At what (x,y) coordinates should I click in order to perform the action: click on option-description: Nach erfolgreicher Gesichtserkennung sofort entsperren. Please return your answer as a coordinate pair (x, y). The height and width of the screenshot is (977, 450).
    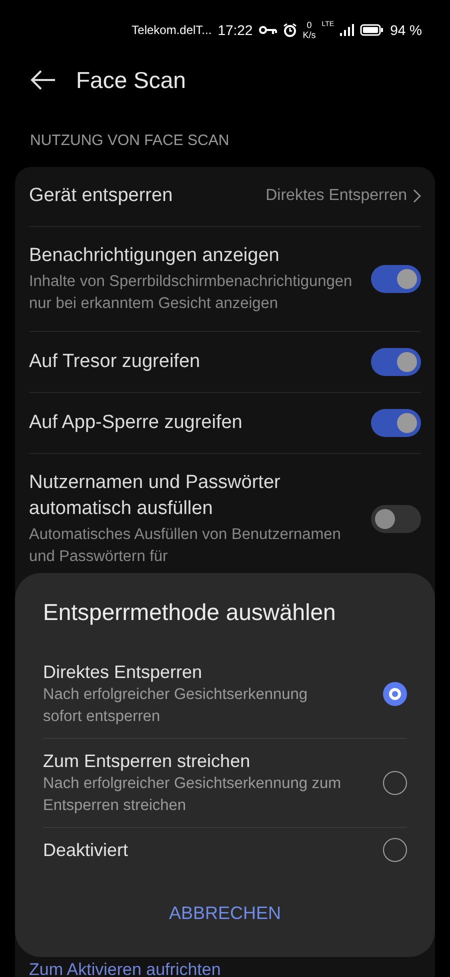
    Looking at the image, I should click on (175, 705).